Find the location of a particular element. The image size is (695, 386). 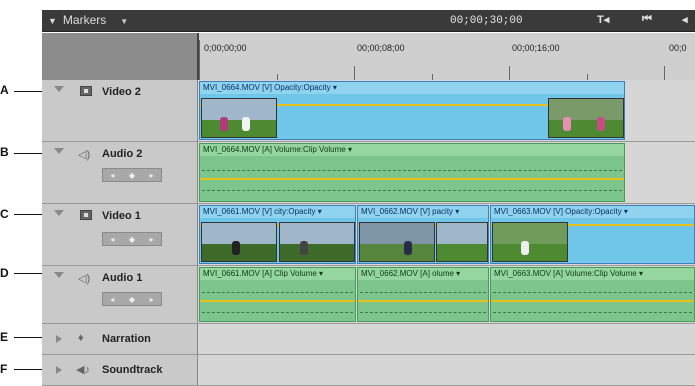

audio-clip: MVI_0664.MOV [A] Volume:Clip Volume ▾ is located at coordinates (412, 172).